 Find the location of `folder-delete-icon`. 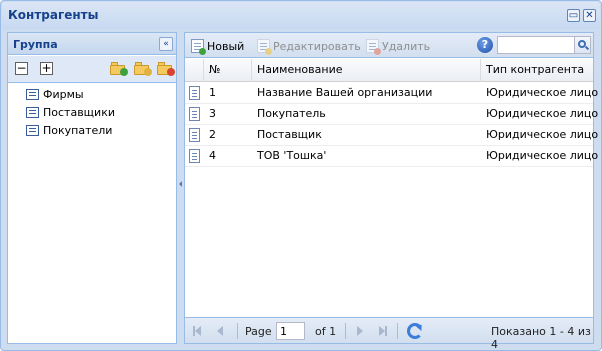

folder-delete-icon is located at coordinates (166, 69).